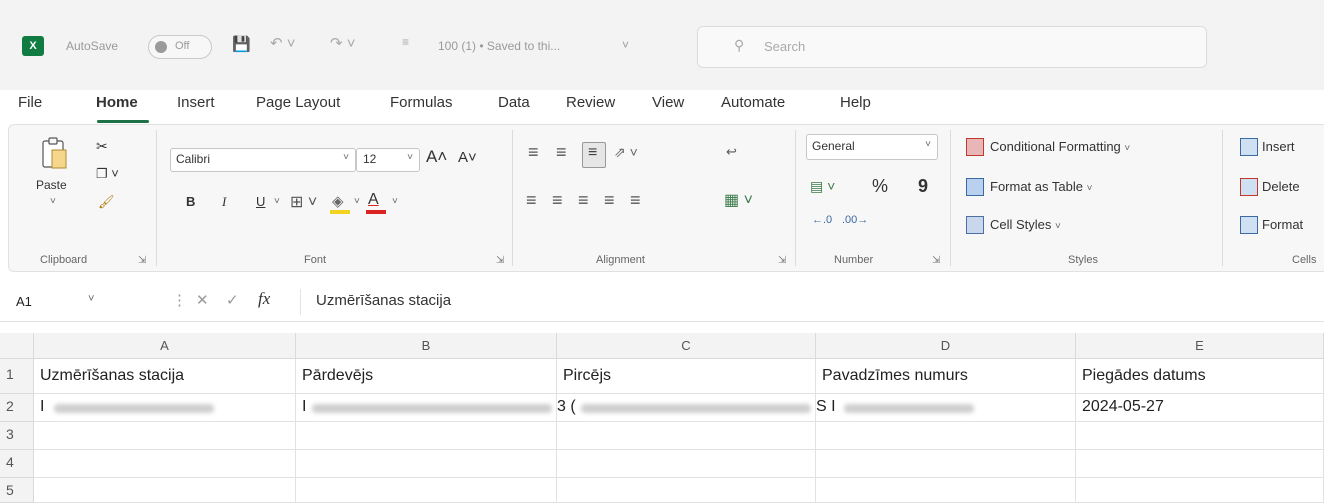 Image resolution: width=1324 pixels, height=503 pixels. I want to click on bold-button: B, so click(190, 201).